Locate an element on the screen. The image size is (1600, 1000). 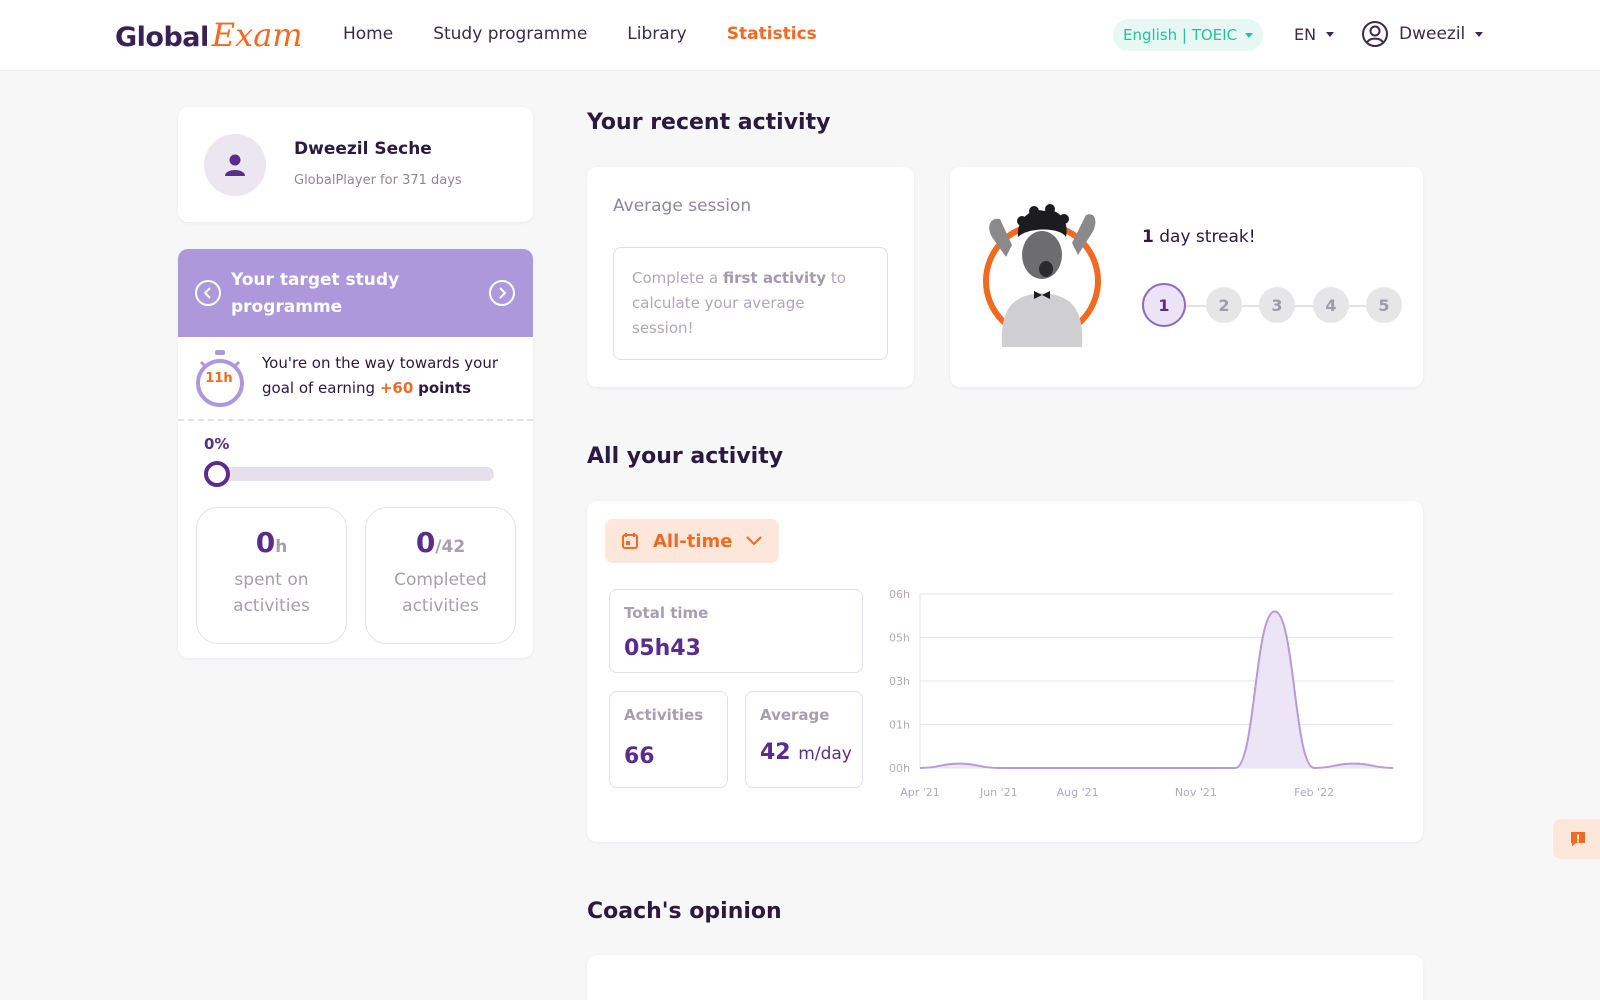
series-line is located at coordinates (1156, 690).